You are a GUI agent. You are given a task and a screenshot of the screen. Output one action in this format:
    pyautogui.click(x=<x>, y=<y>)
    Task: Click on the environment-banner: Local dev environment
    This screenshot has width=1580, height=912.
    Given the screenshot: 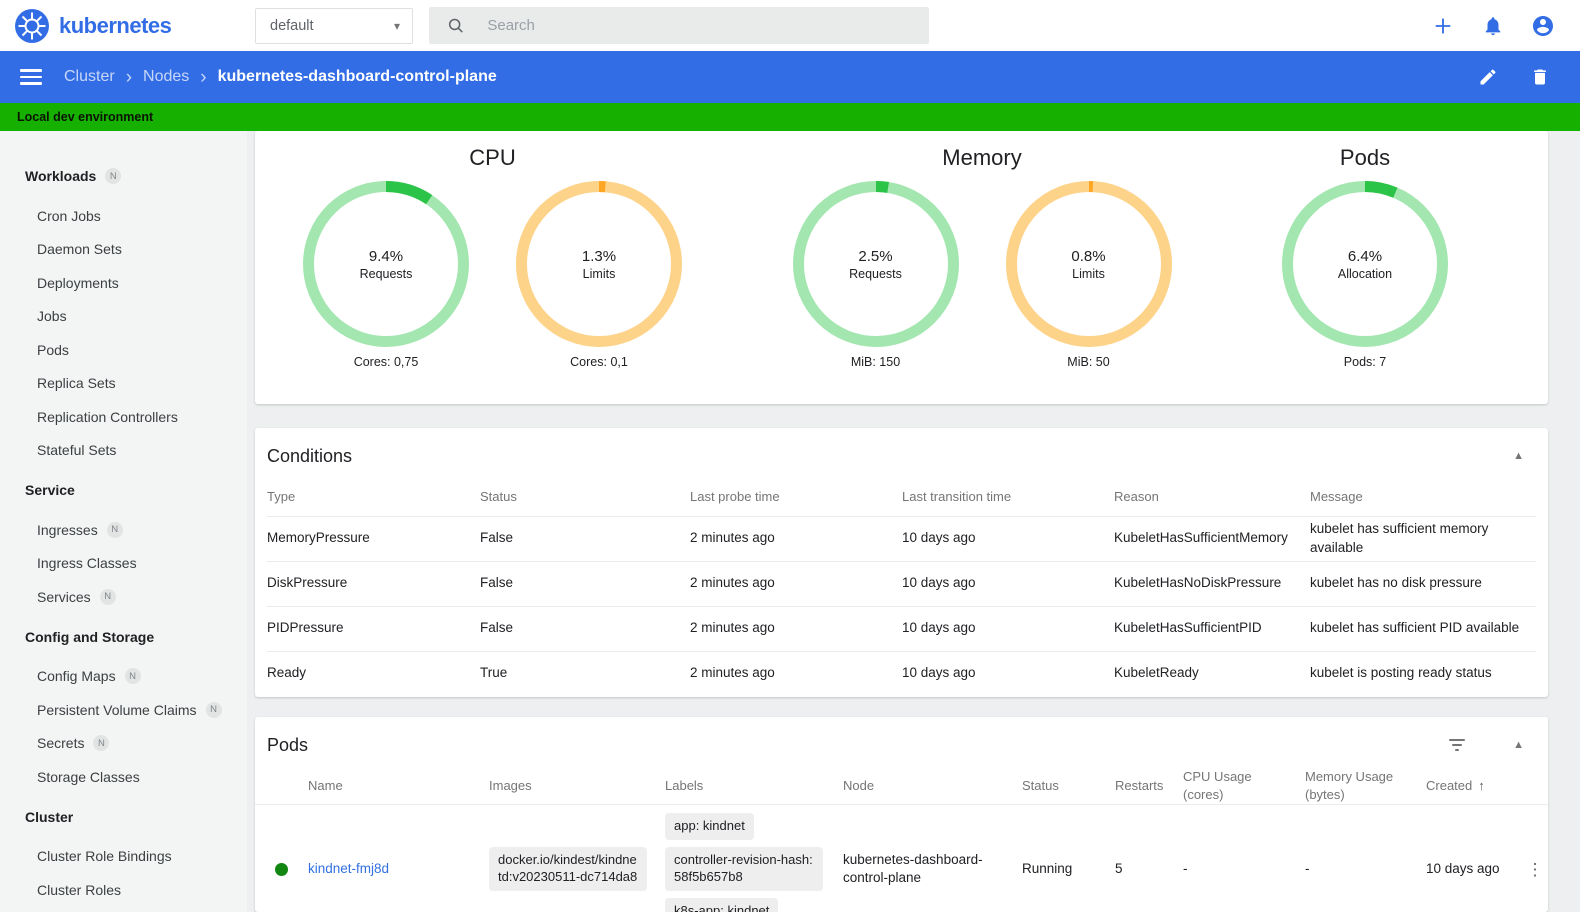 What is the action you would take?
    pyautogui.click(x=790, y=117)
    